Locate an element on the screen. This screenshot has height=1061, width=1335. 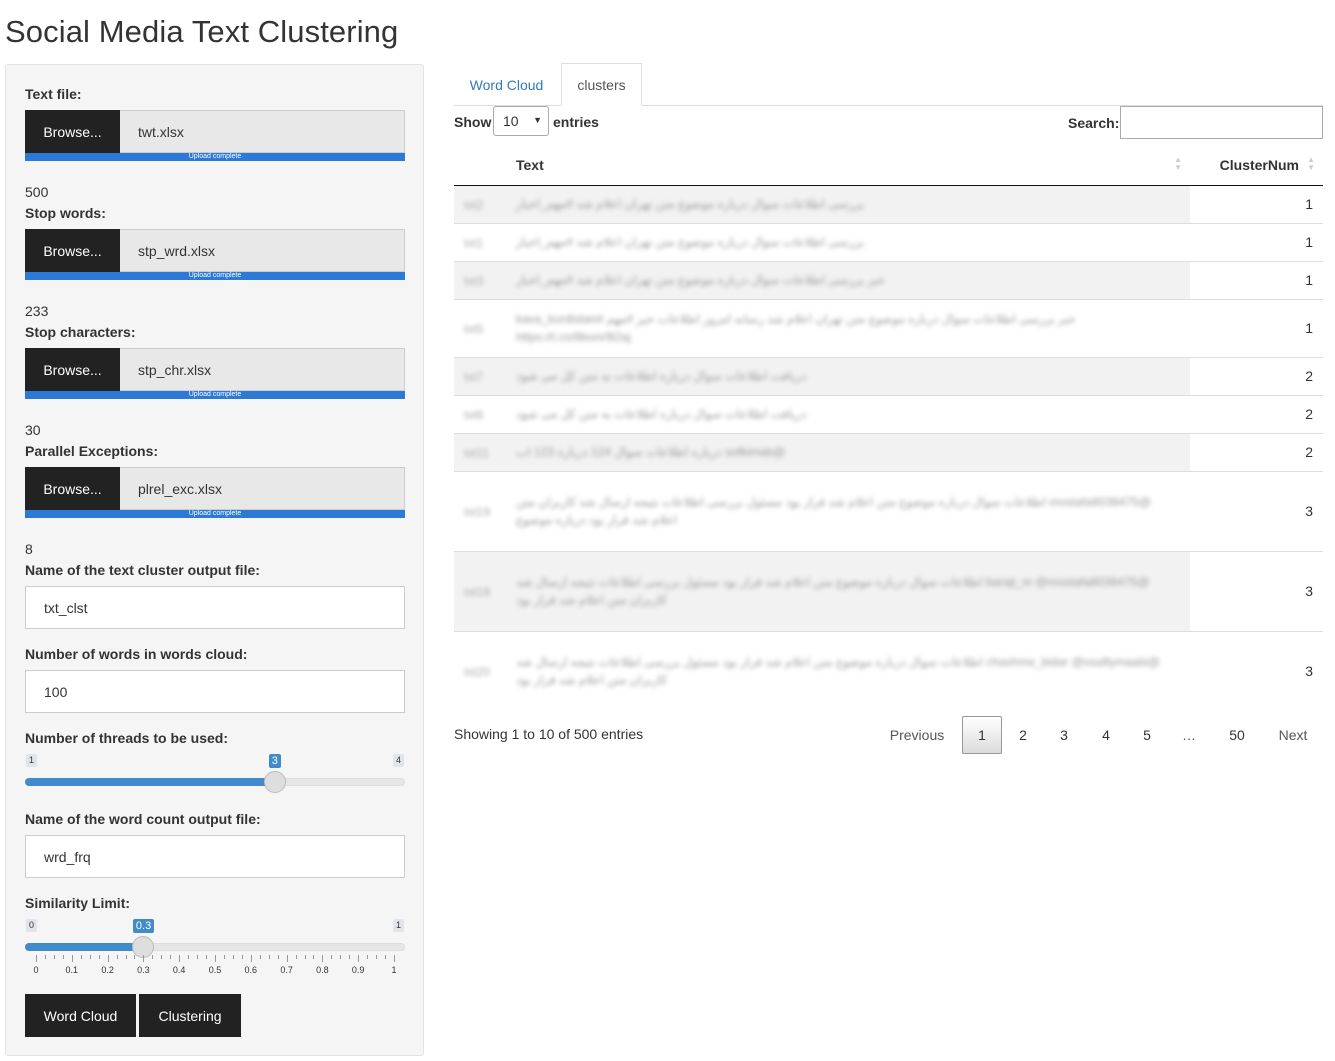
tab-word-cloud: Word Cloud is located at coordinates (506, 84).